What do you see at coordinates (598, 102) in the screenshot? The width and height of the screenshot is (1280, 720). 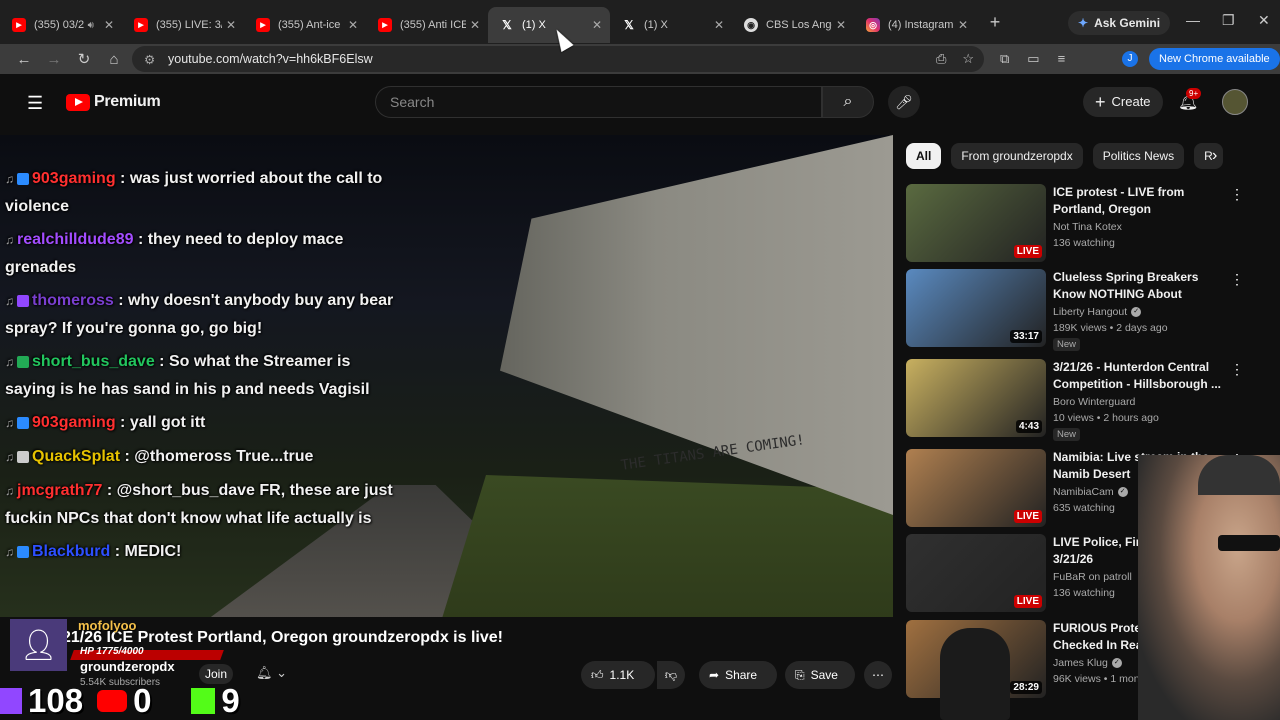 I see `search-input: Search` at bounding box center [598, 102].